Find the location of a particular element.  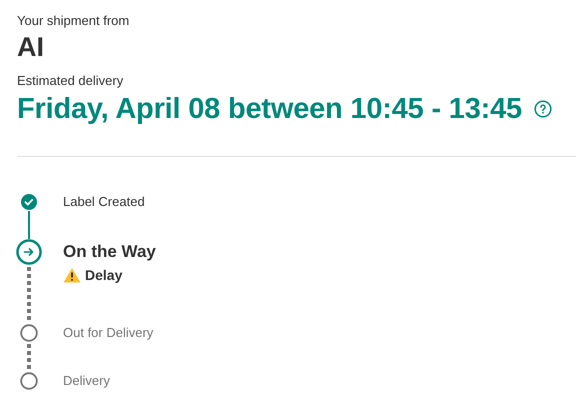

step-label: Label Created is located at coordinates (104, 202).